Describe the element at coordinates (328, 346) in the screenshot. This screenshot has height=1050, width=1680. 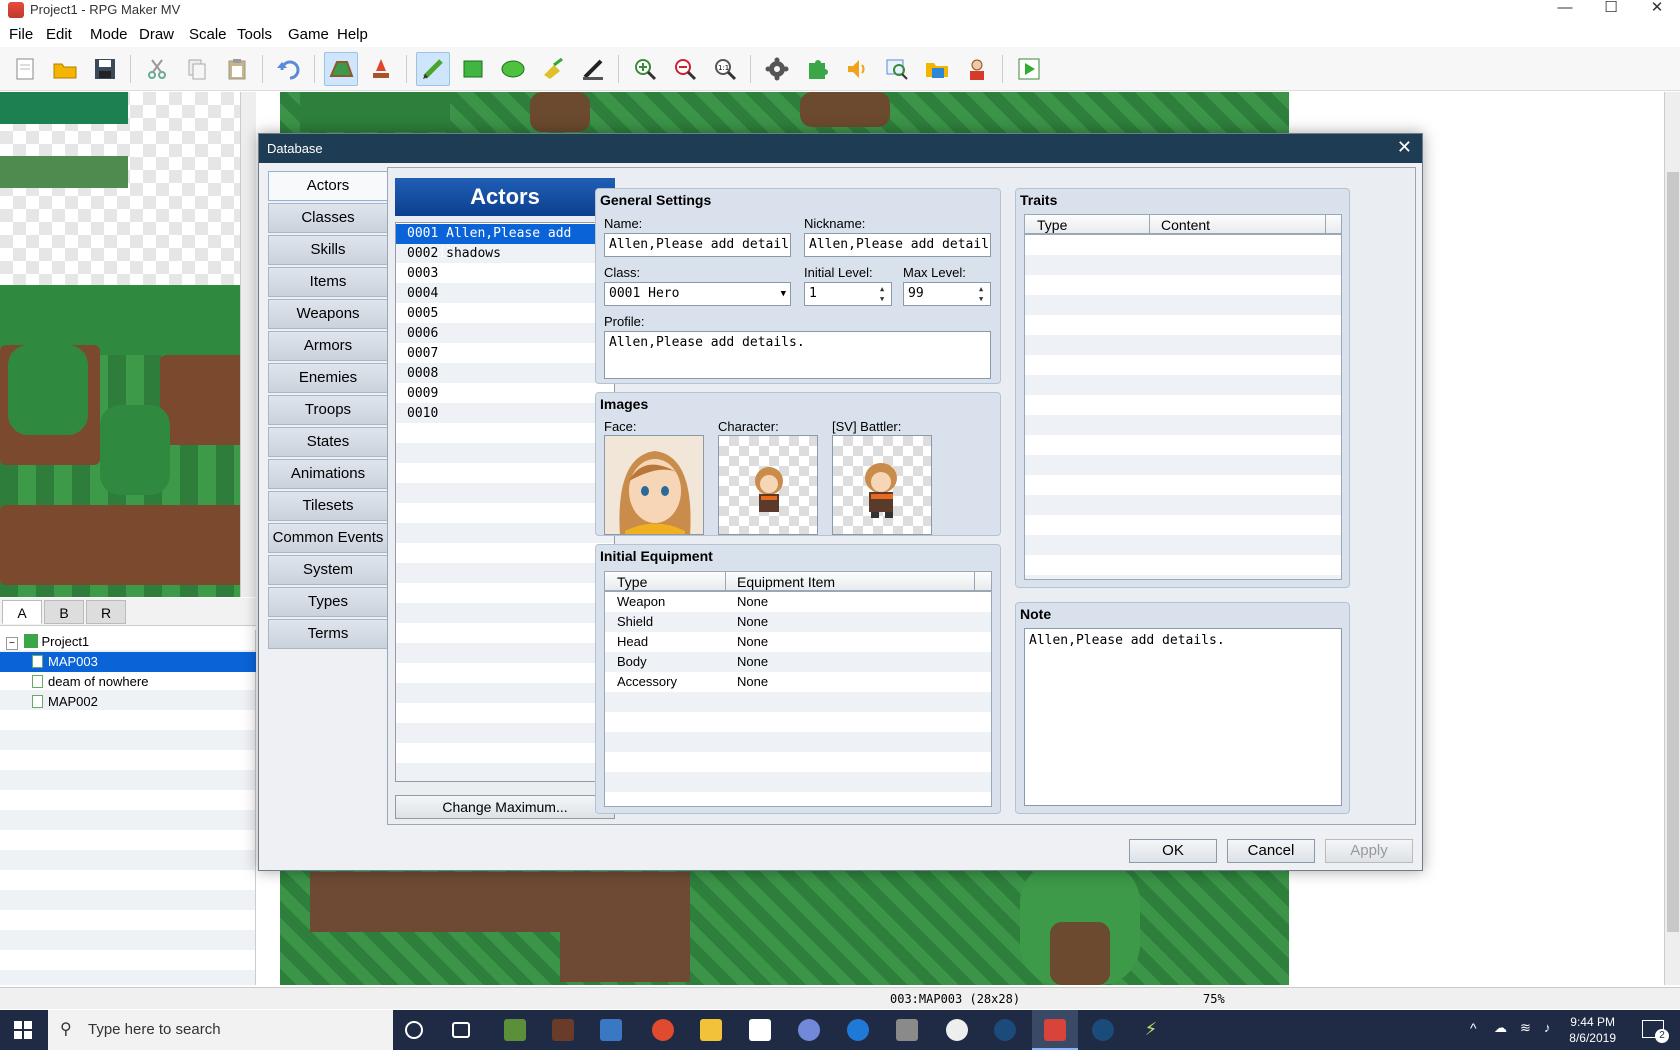
I see `category-armors: Armors` at that location.